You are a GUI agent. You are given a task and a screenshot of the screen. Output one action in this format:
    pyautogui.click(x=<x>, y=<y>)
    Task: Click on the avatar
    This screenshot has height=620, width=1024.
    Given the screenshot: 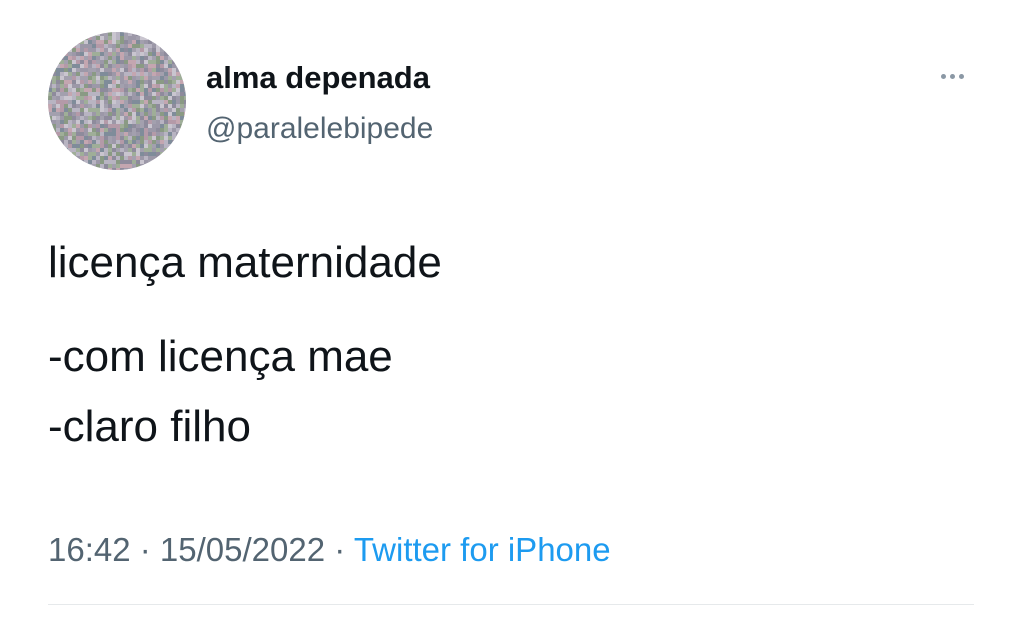 What is the action you would take?
    pyautogui.click(x=117, y=101)
    